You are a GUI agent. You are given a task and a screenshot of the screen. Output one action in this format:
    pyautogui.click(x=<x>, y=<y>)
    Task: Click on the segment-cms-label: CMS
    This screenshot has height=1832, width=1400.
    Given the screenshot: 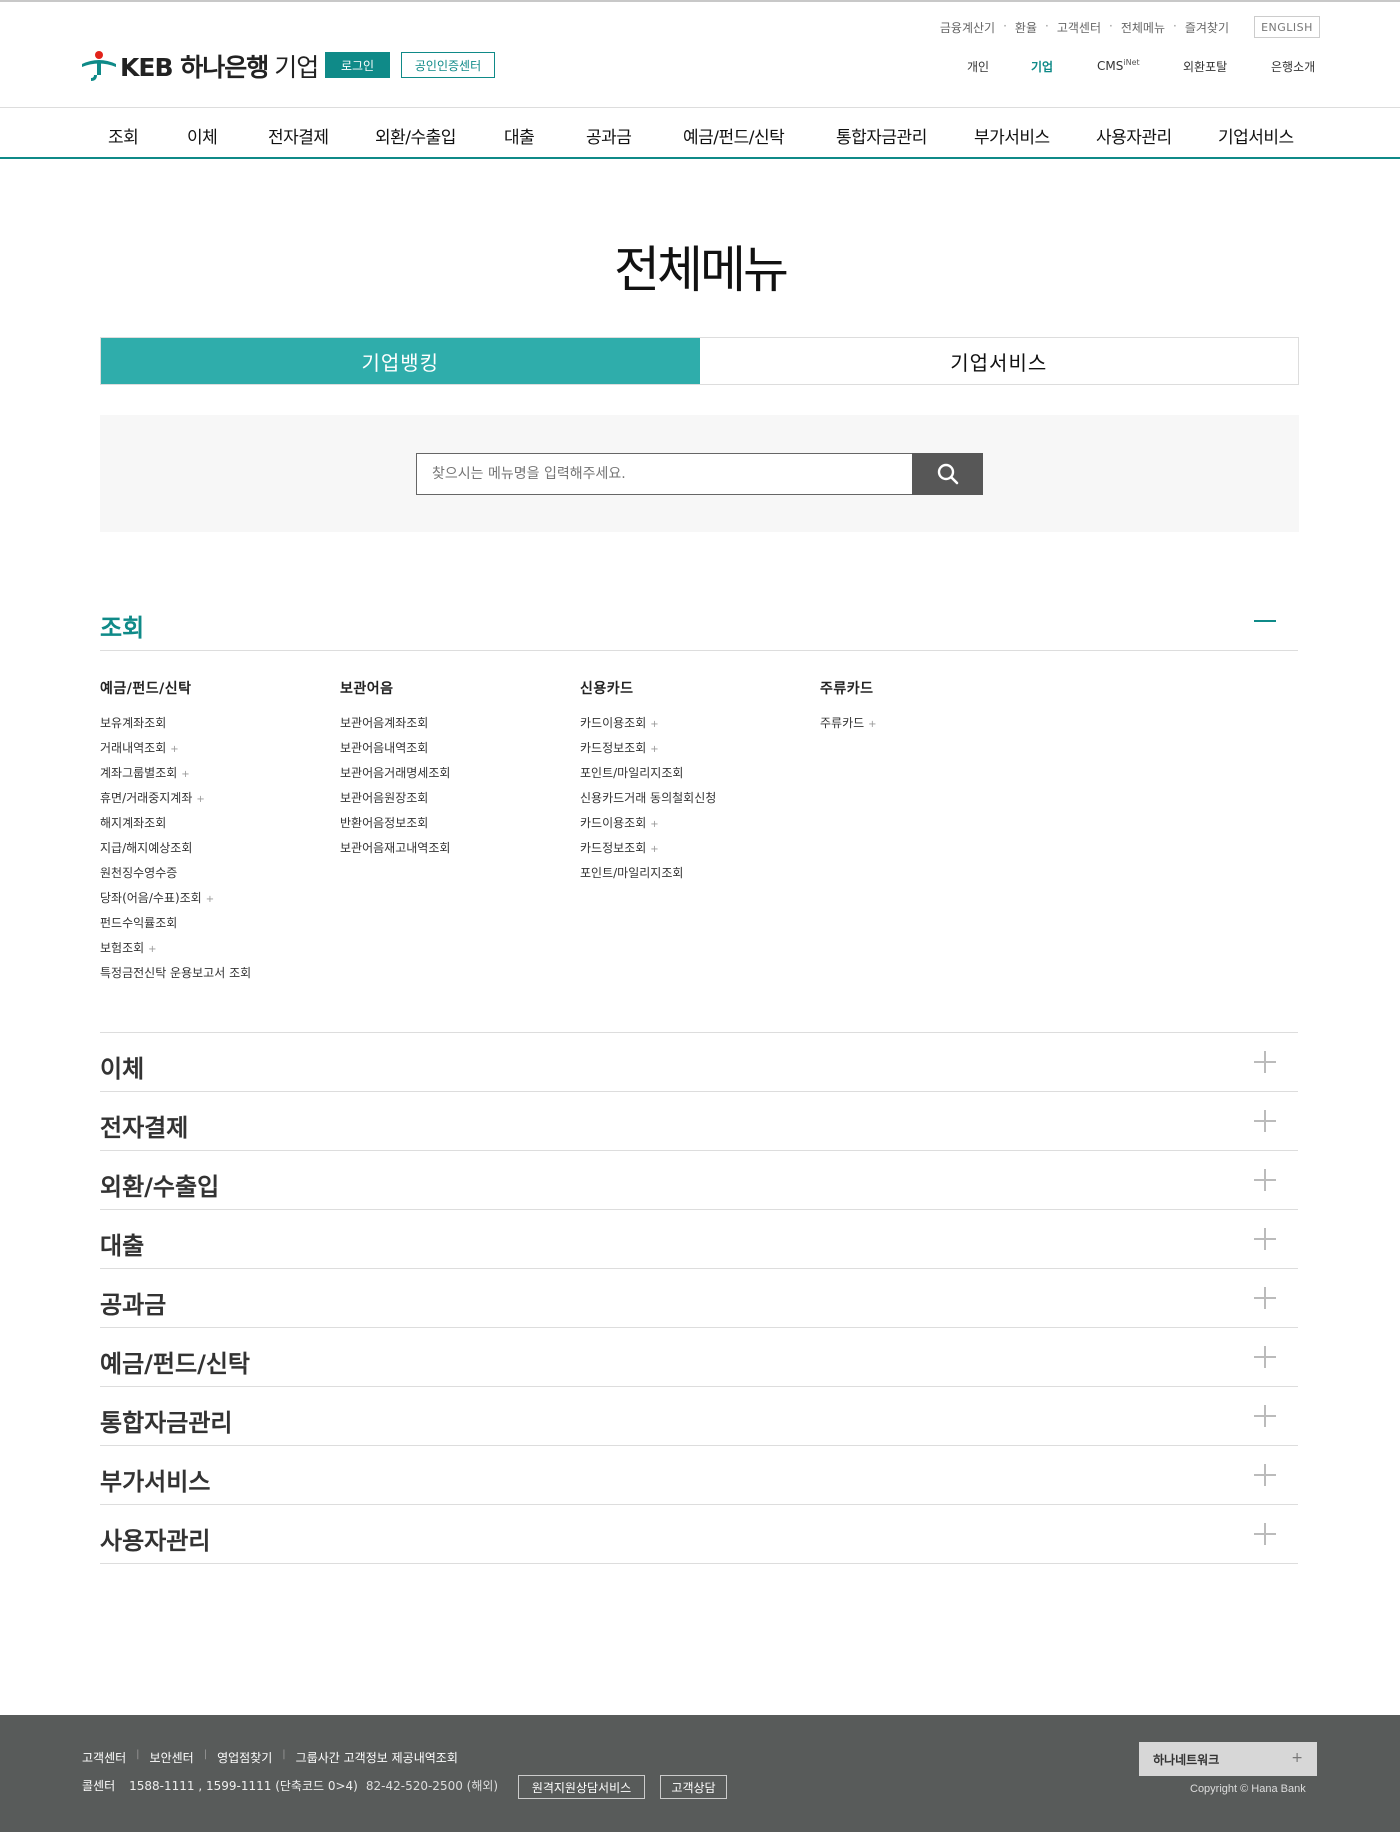 What is the action you would take?
    pyautogui.click(x=1110, y=66)
    